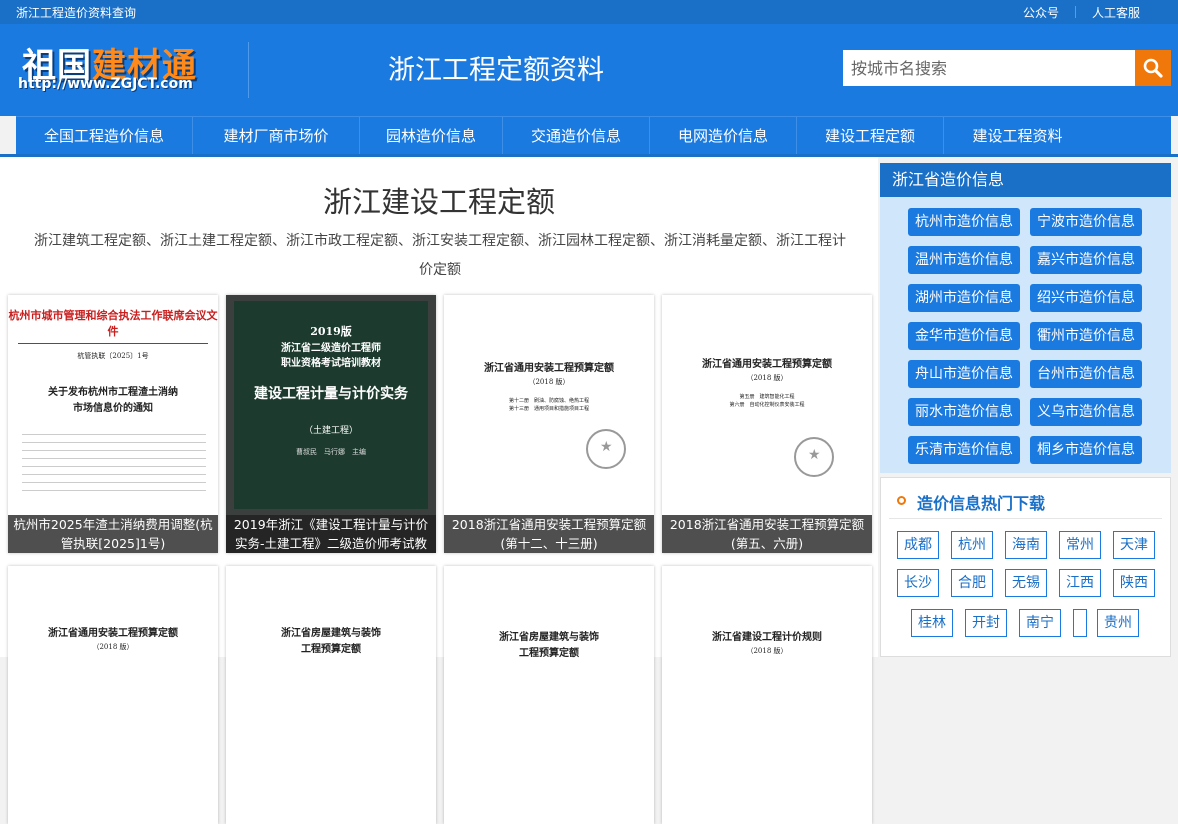  What do you see at coordinates (1080, 583) in the screenshot?
I see `hot-tag: 江西` at bounding box center [1080, 583].